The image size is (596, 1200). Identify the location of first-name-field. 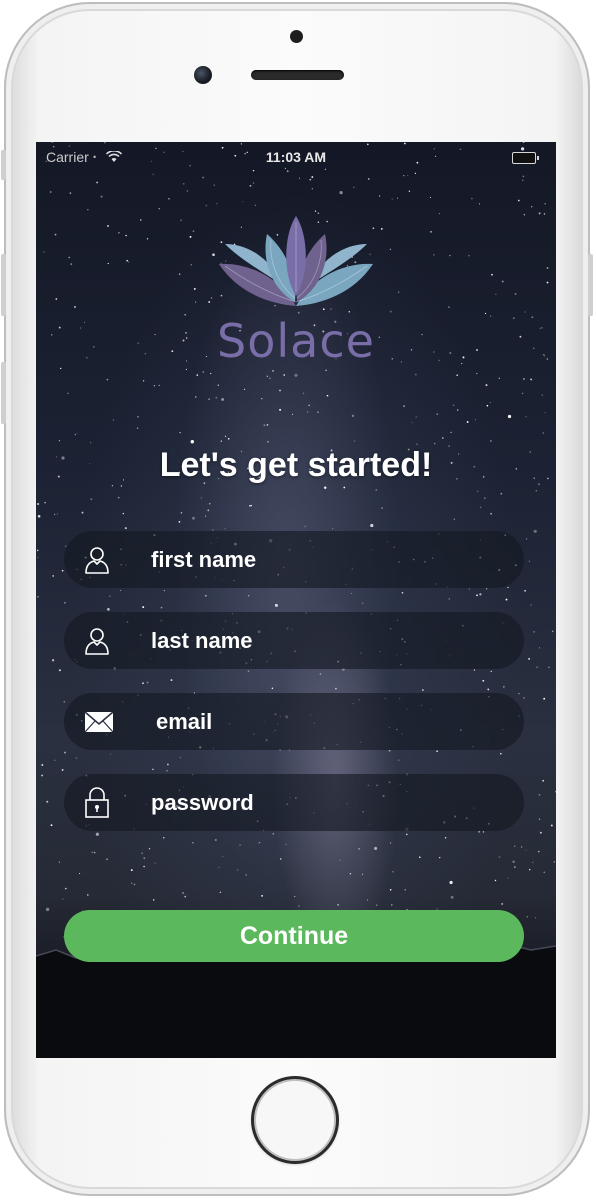
(294, 559).